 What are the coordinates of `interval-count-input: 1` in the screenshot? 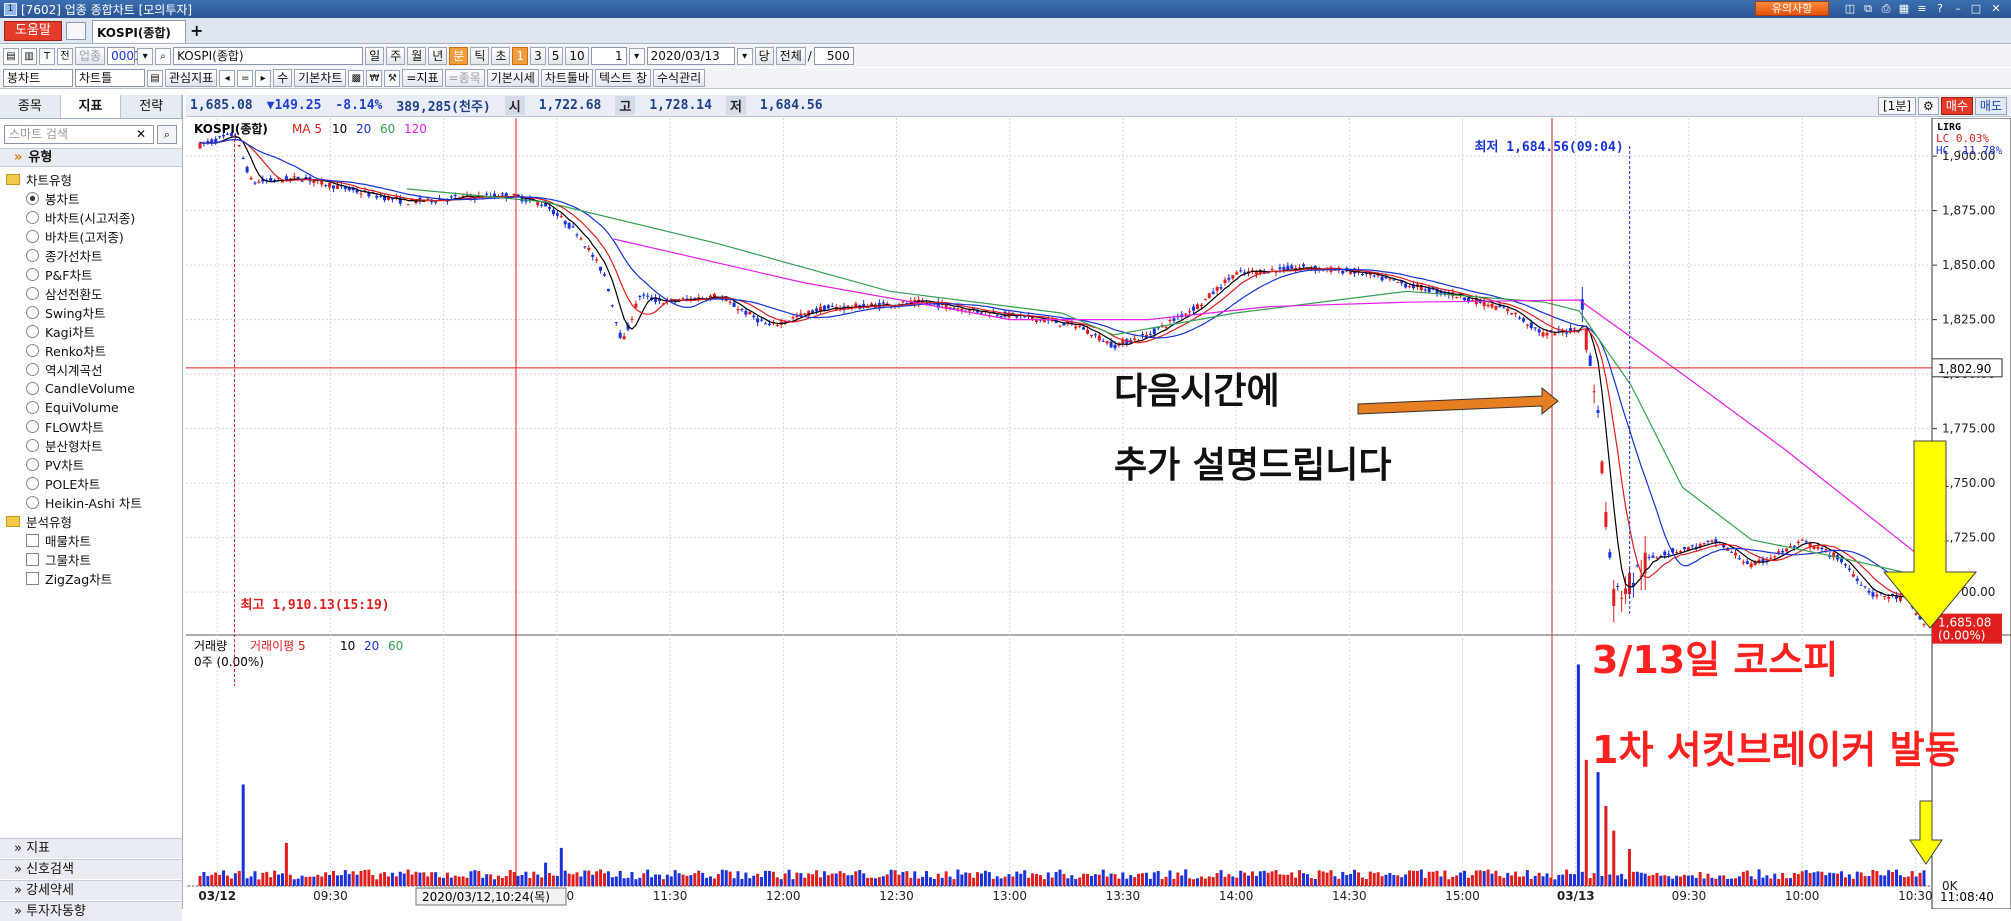 It's located at (608, 56).